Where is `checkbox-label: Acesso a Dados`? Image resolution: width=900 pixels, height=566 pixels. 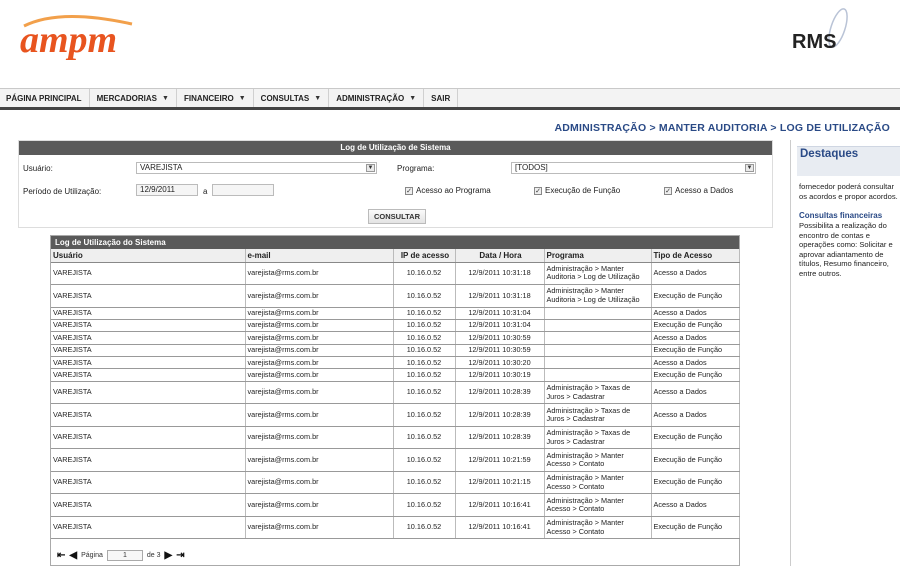 checkbox-label: Acesso a Dados is located at coordinates (704, 190).